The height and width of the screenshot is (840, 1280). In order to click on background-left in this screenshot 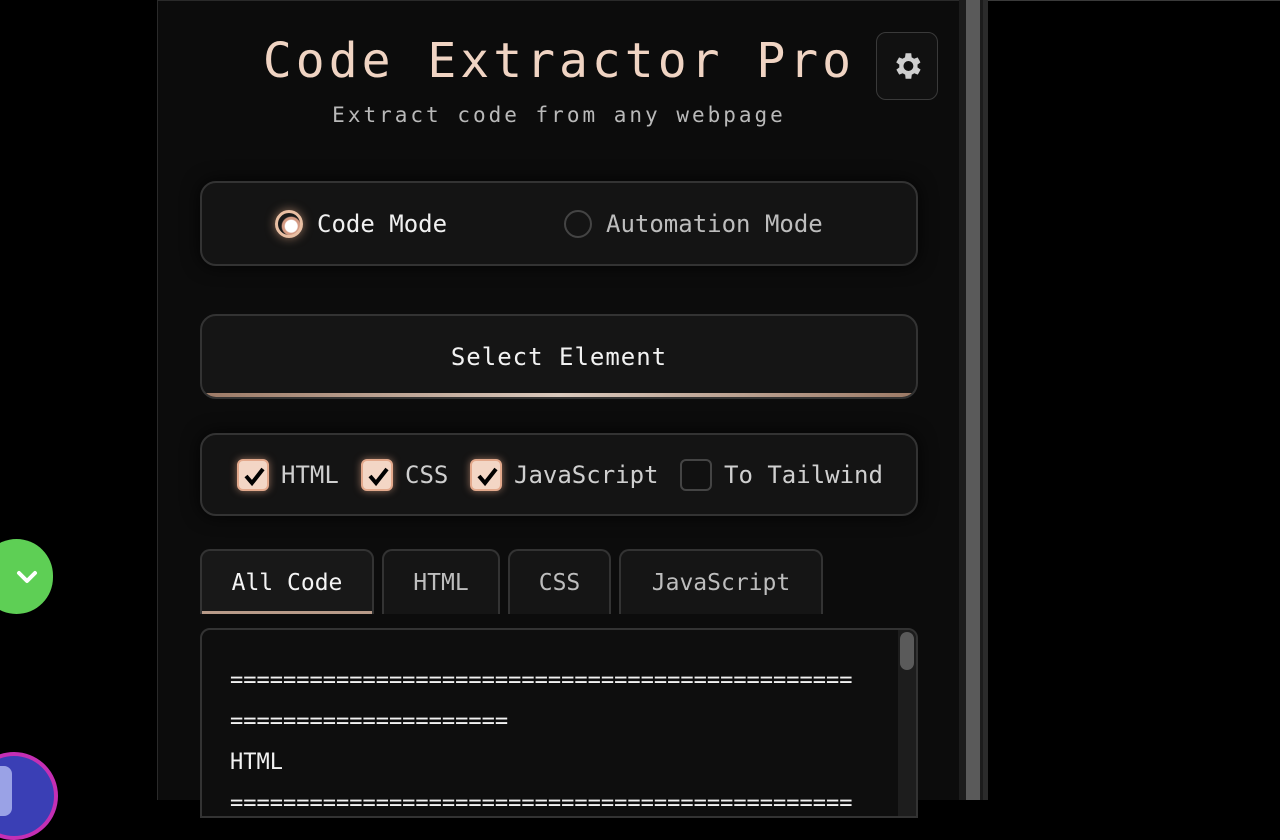, I will do `click(79, 400)`.